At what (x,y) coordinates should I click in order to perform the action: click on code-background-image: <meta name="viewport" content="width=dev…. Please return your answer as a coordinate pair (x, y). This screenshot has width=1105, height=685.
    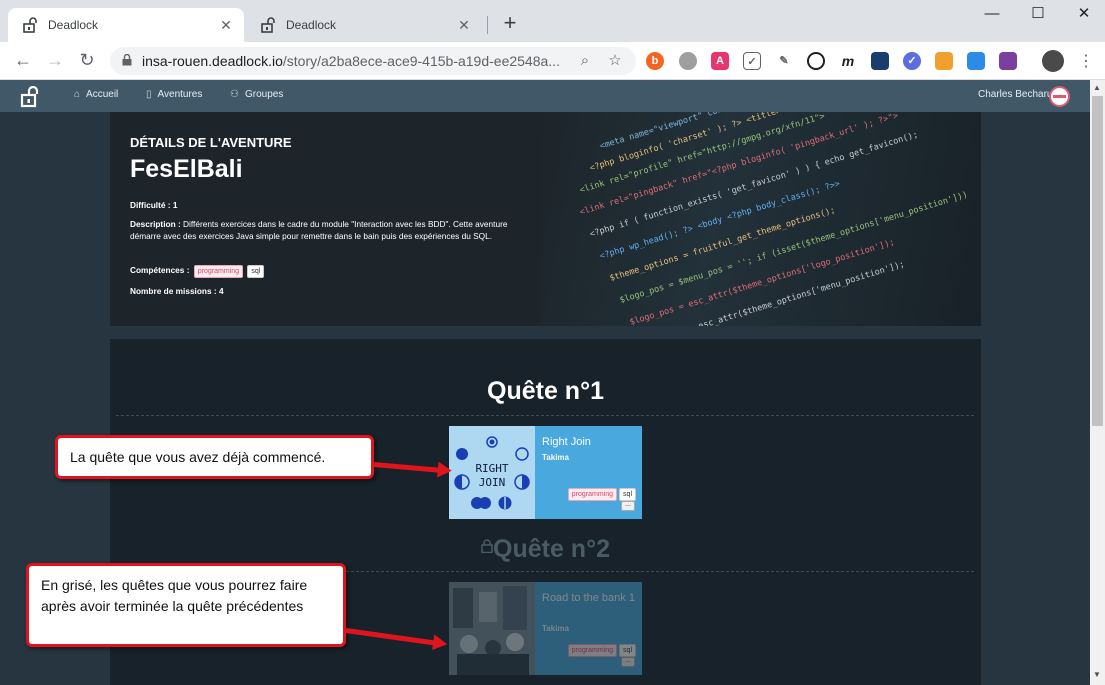
    Looking at the image, I should click on (760, 219).